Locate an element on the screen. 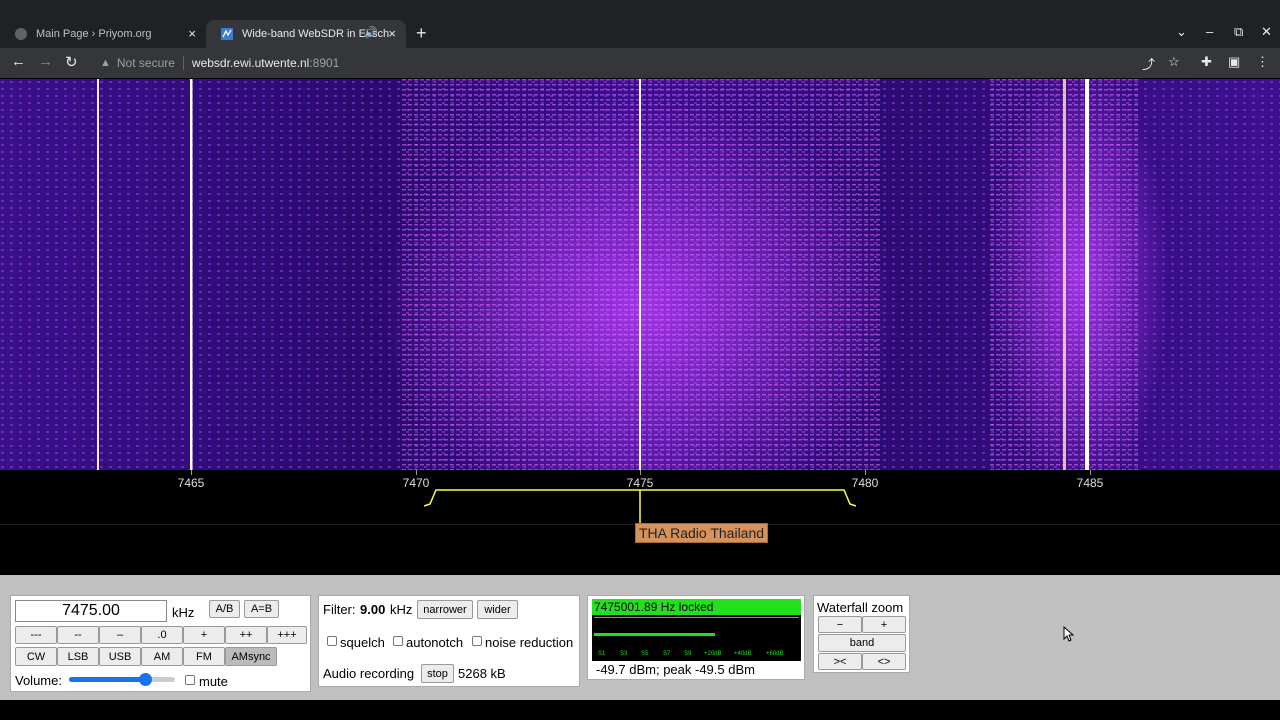  zoom-out-button: − is located at coordinates (840, 624).